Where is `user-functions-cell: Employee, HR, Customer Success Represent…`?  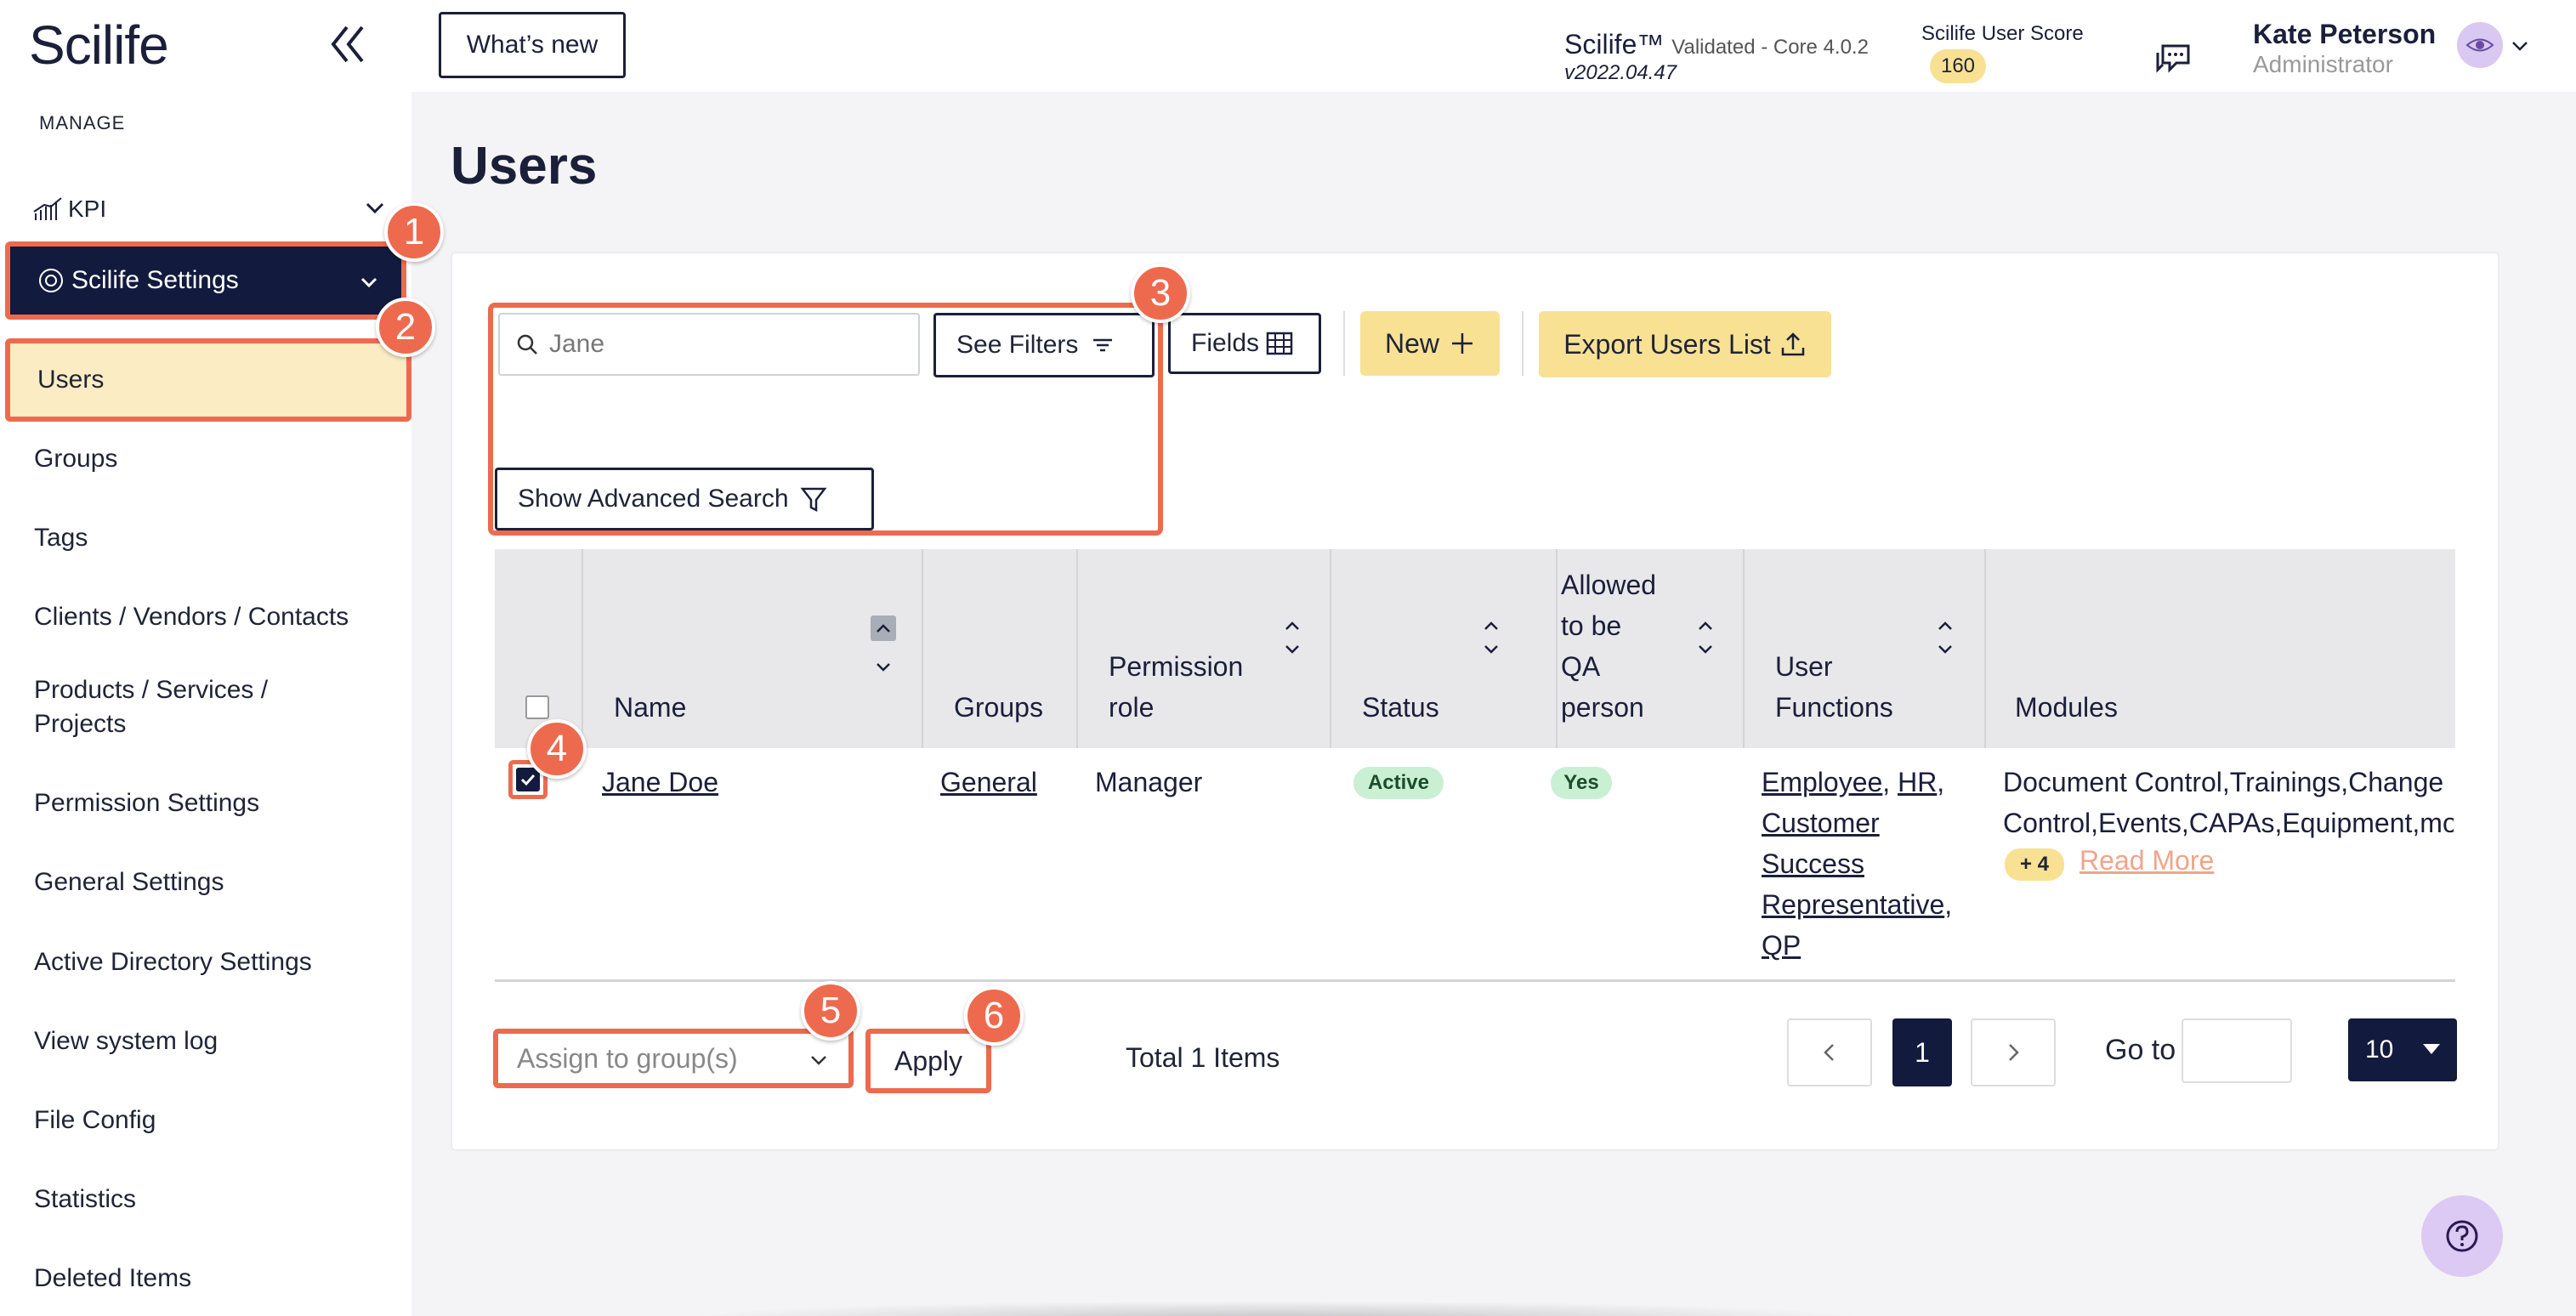
user-functions-cell: Employee, HR, Customer Success Represent… is located at coordinates (1881, 864).